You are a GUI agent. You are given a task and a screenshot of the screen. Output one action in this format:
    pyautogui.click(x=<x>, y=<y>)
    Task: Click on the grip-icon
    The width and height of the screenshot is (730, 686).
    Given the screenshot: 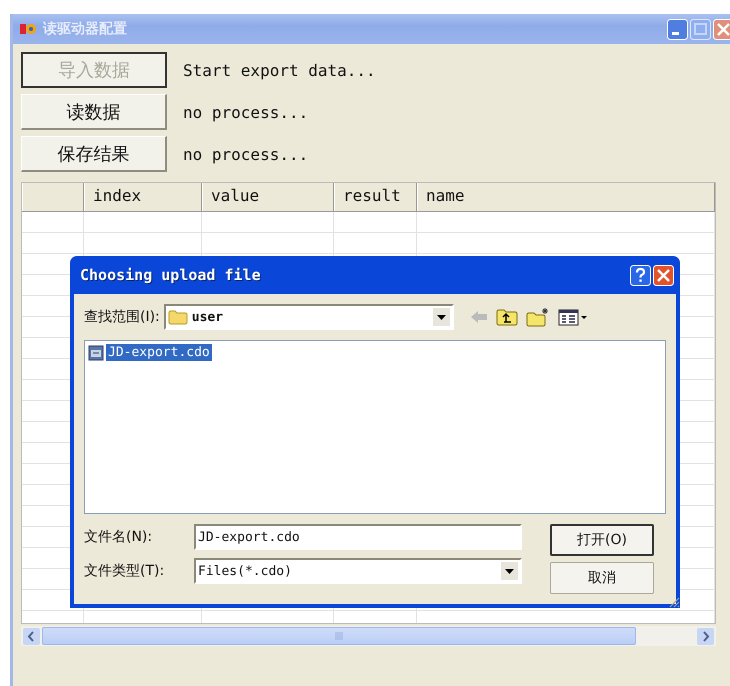 What is the action you would take?
    pyautogui.click(x=339, y=636)
    